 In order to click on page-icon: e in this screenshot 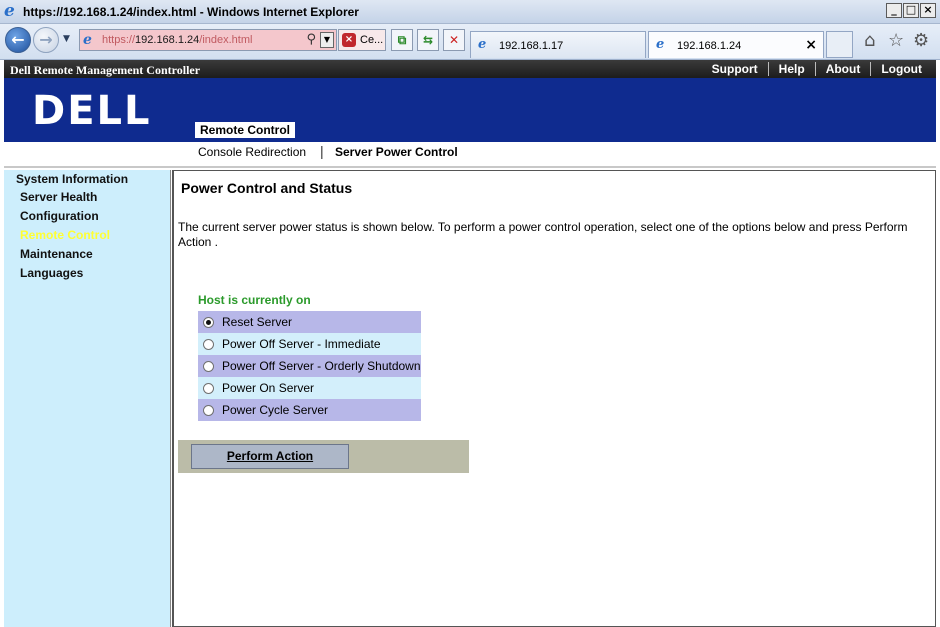, I will do `click(87, 40)`.